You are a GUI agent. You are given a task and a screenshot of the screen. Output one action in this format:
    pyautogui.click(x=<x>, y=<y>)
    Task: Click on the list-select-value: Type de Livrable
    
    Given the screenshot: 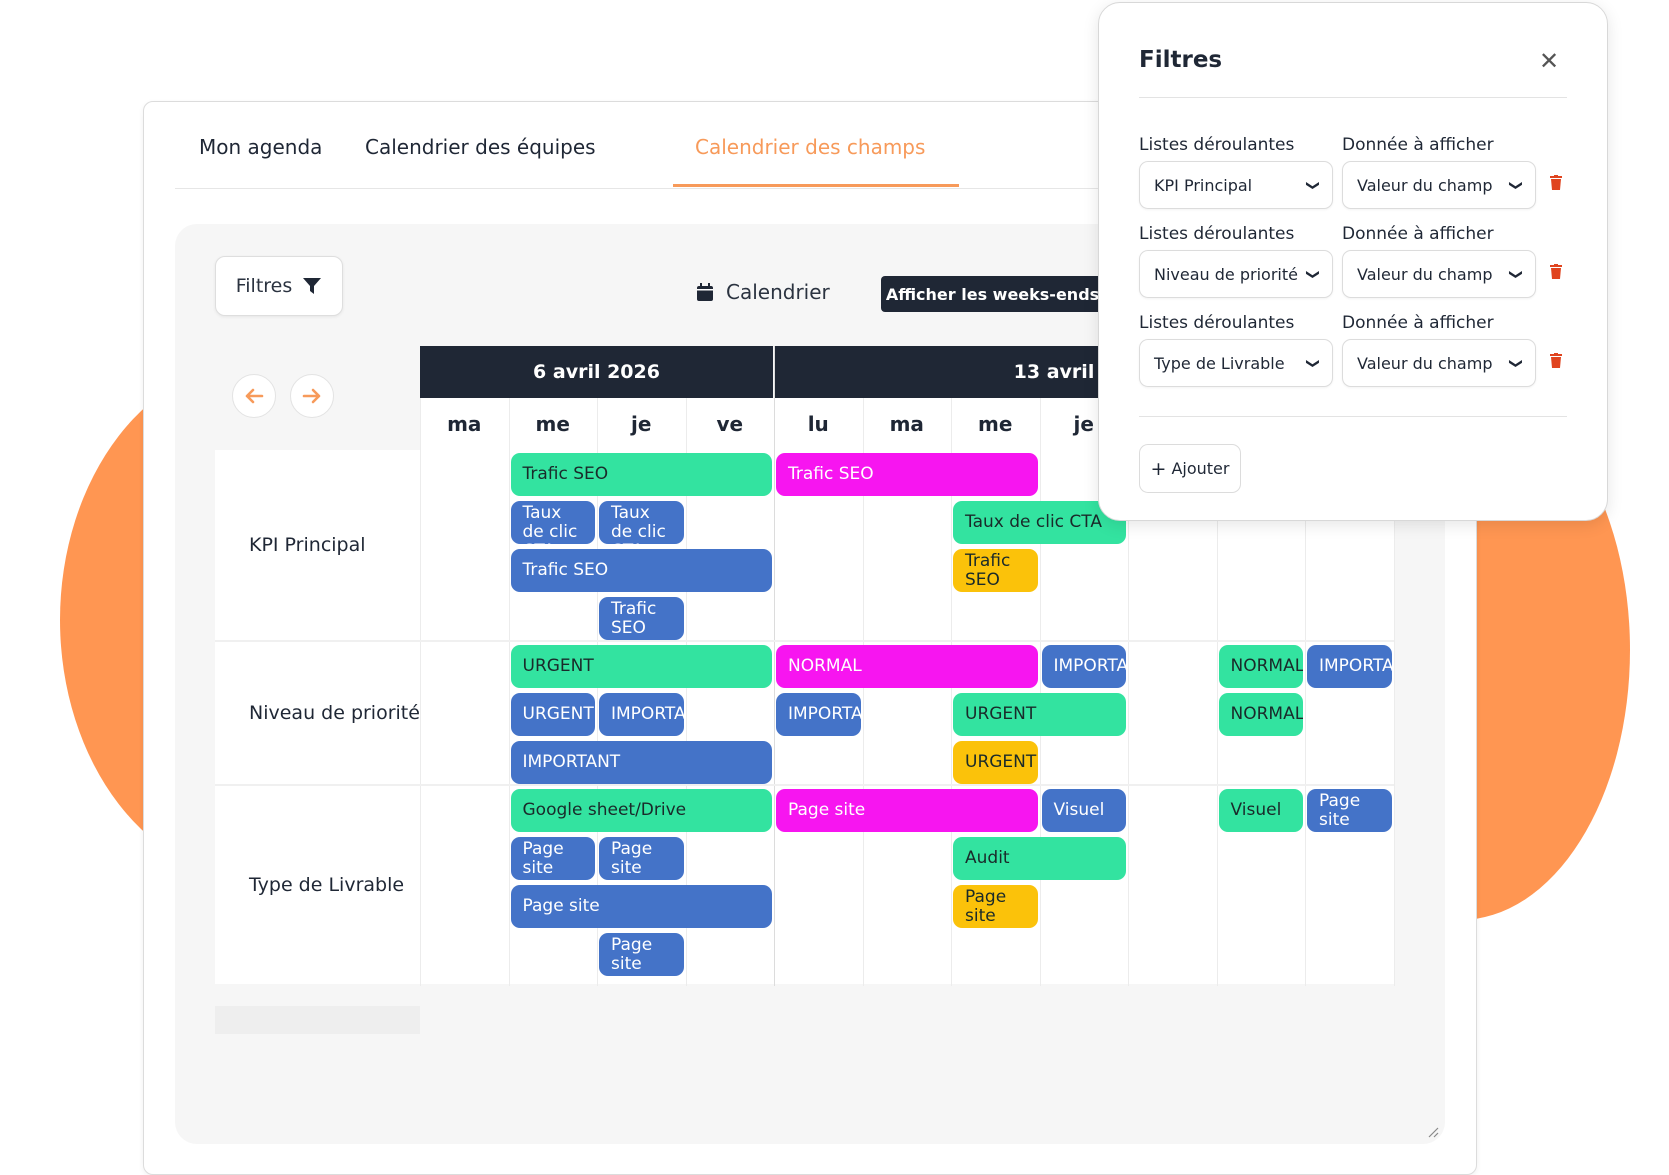 What is the action you would take?
    pyautogui.click(x=1219, y=363)
    